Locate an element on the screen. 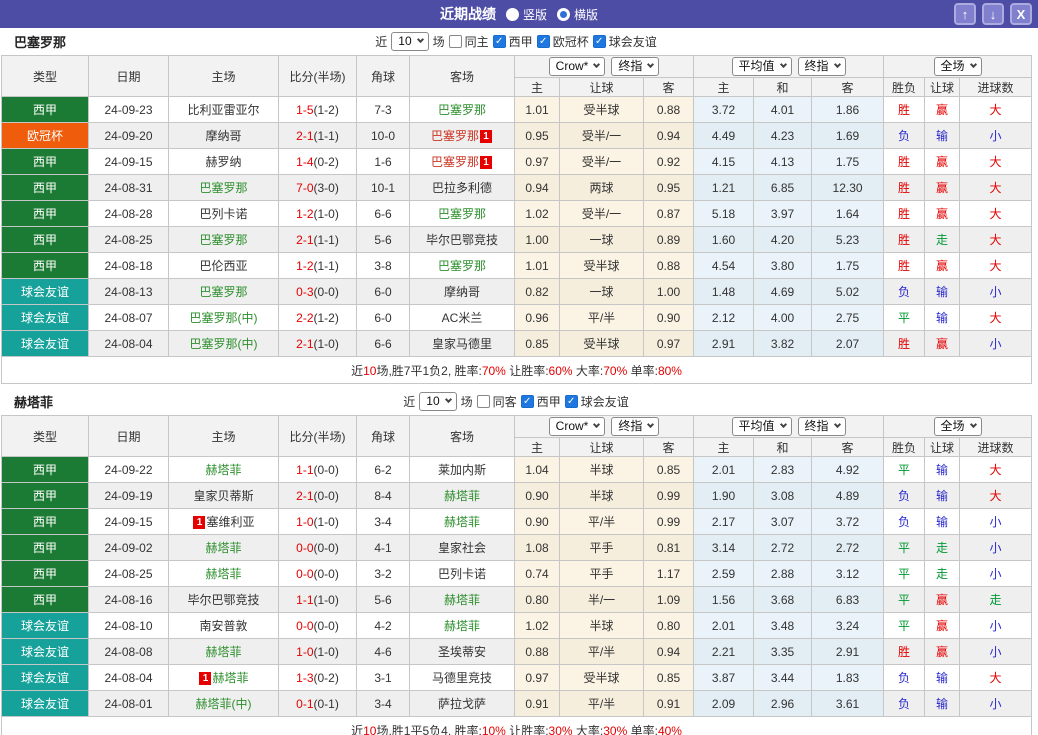 This screenshot has height=735, width=1038. odds-handicap-cell: 受半球 is located at coordinates (601, 343).